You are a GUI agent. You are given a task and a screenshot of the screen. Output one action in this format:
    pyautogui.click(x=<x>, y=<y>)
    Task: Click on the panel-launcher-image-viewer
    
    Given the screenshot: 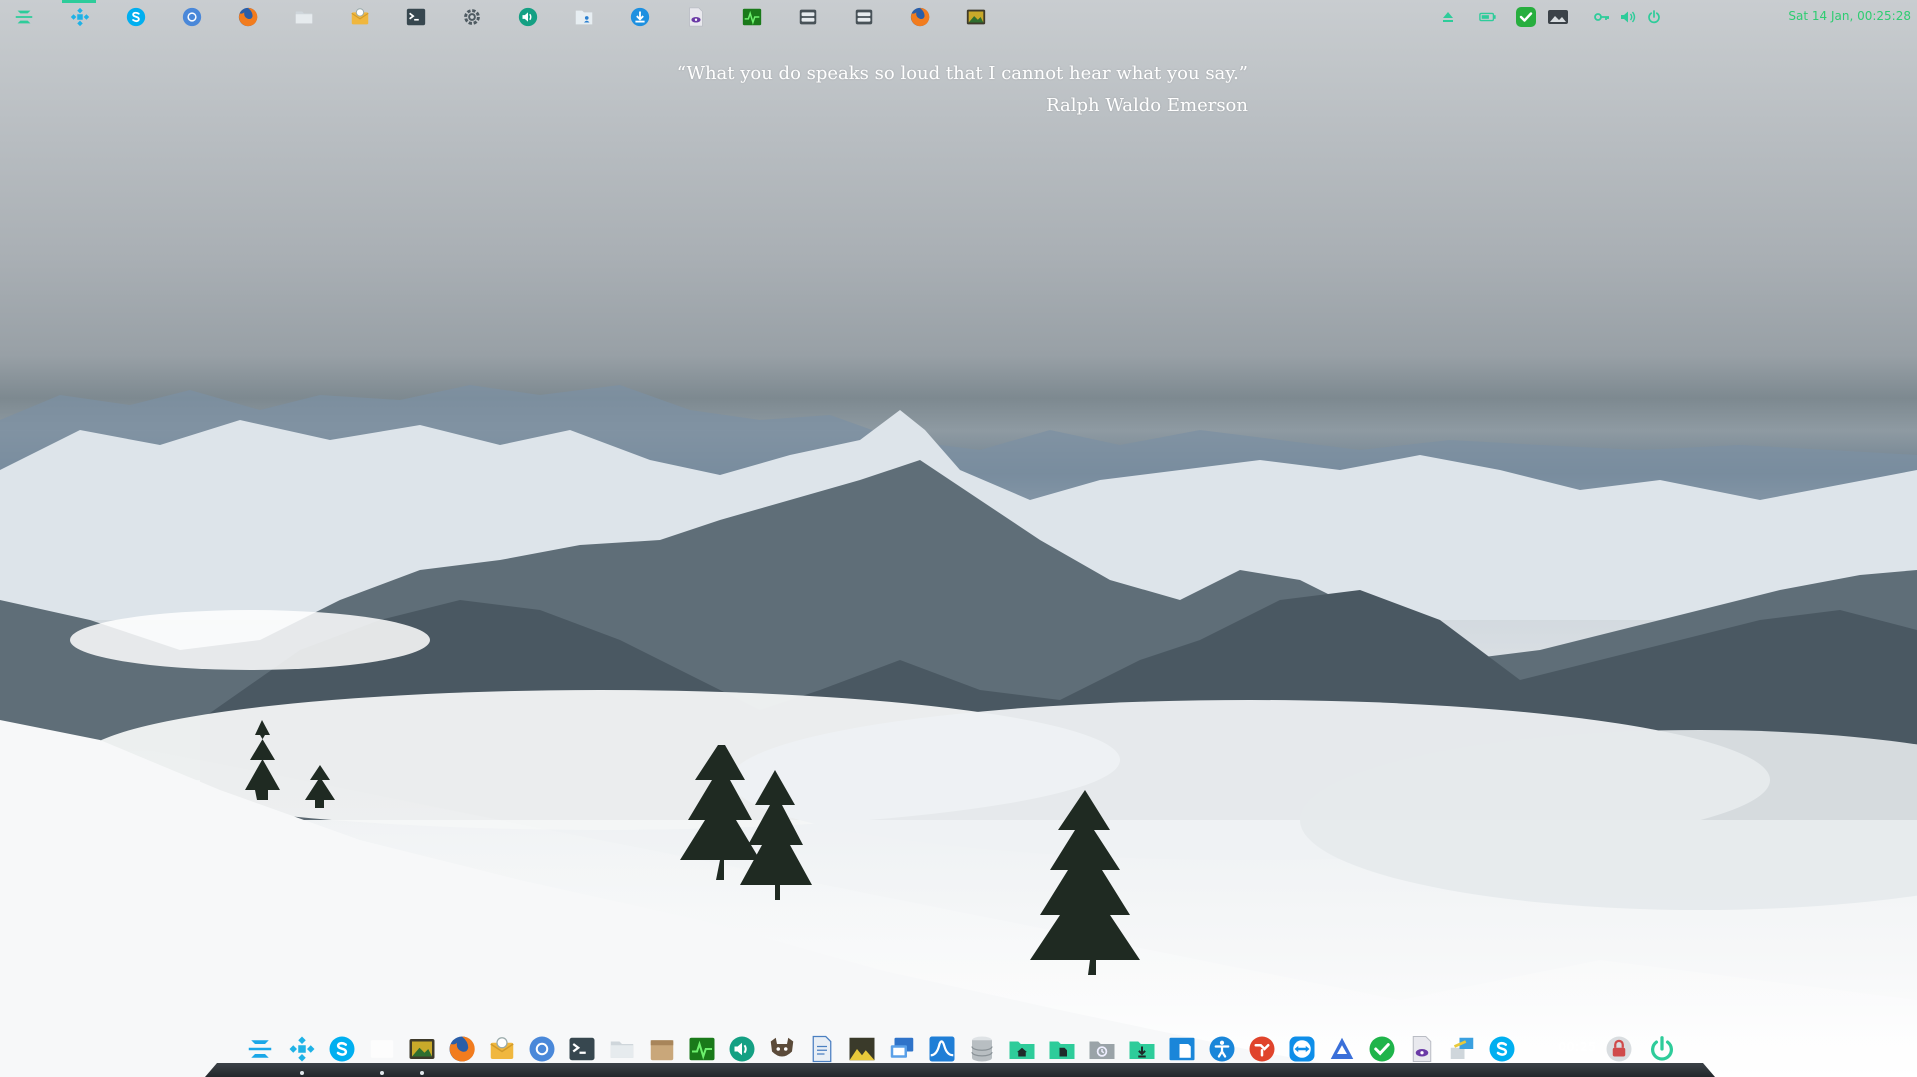 What is the action you would take?
    pyautogui.click(x=976, y=17)
    